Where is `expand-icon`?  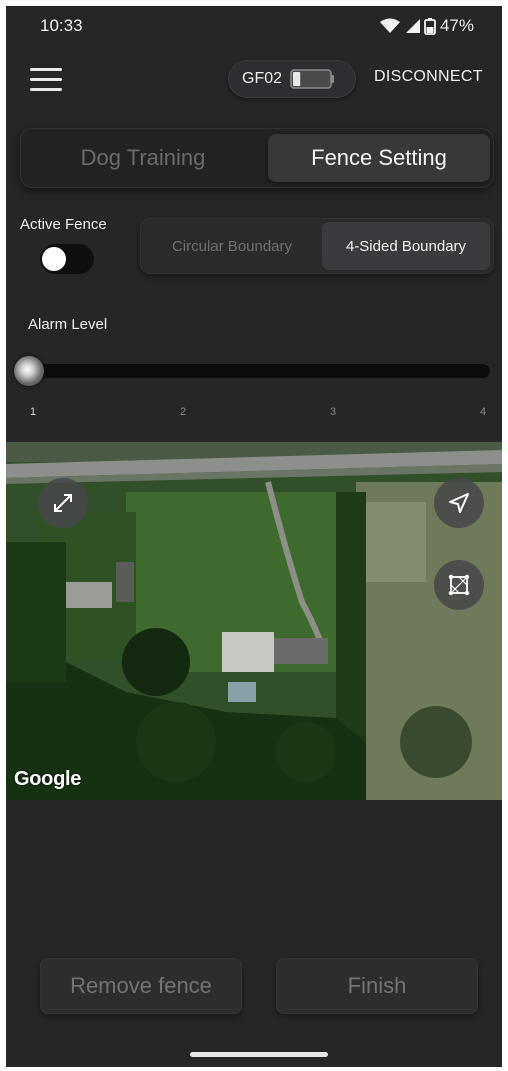 expand-icon is located at coordinates (63, 503).